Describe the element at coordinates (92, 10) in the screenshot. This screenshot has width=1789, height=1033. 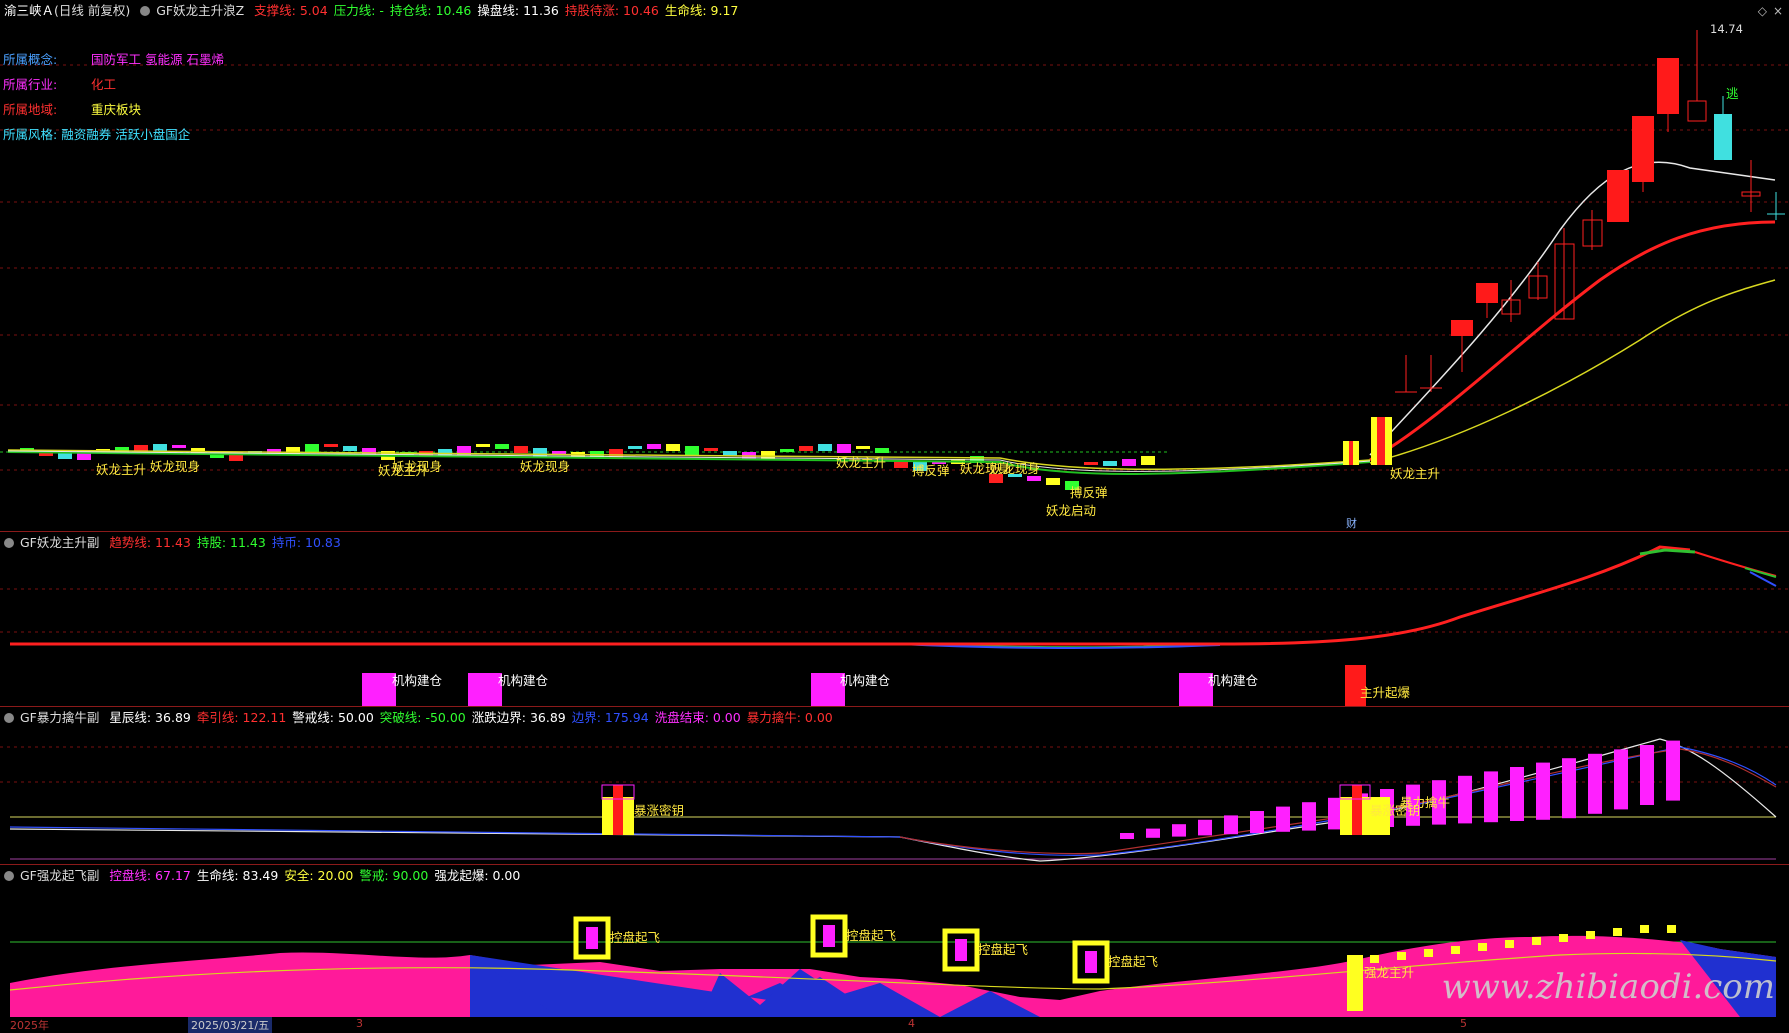
I see `chart-mode: (日线 前复权)` at that location.